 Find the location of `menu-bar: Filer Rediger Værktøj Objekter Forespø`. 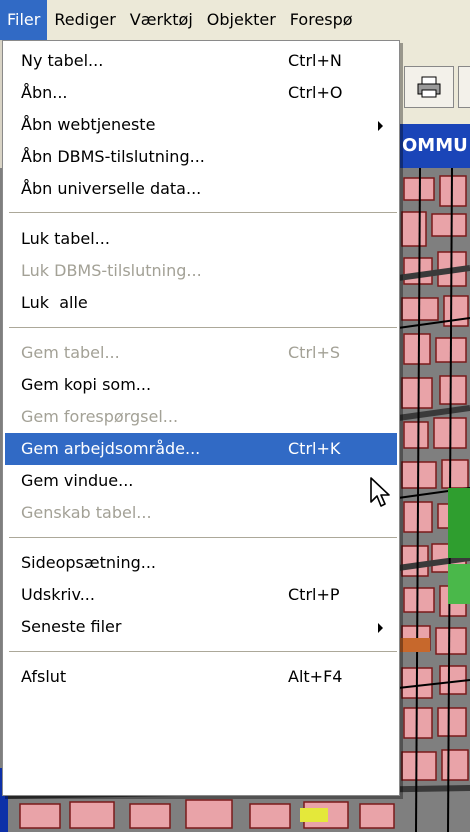

menu-bar: Filer Rediger Værktøj Objekter Forespø is located at coordinates (235, 20).